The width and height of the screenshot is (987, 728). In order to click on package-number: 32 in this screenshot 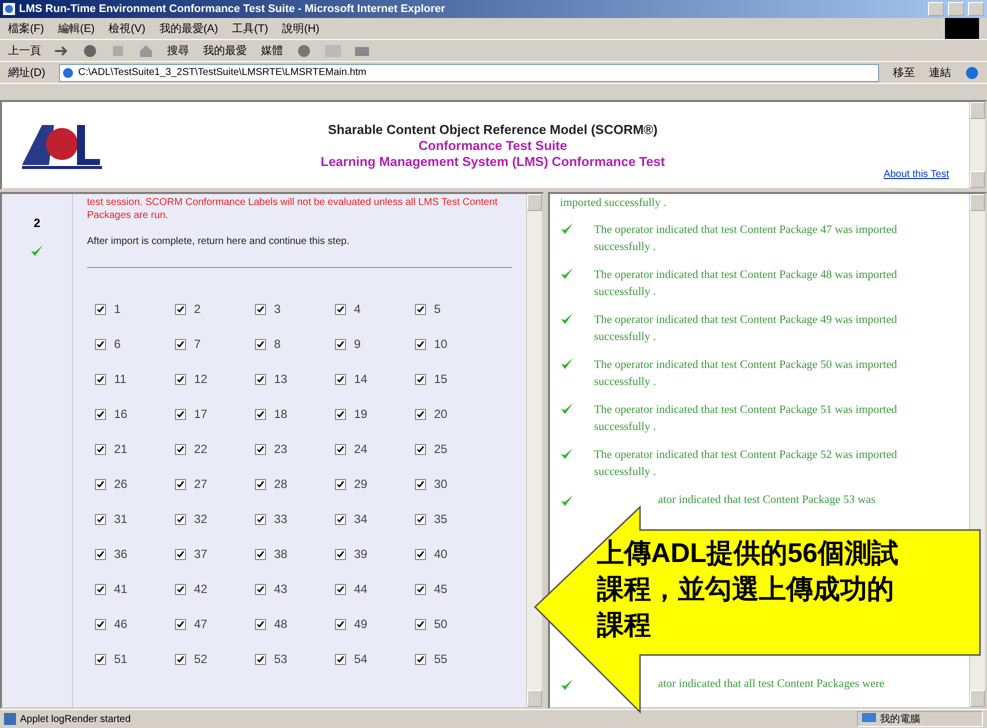, I will do `click(201, 519)`.